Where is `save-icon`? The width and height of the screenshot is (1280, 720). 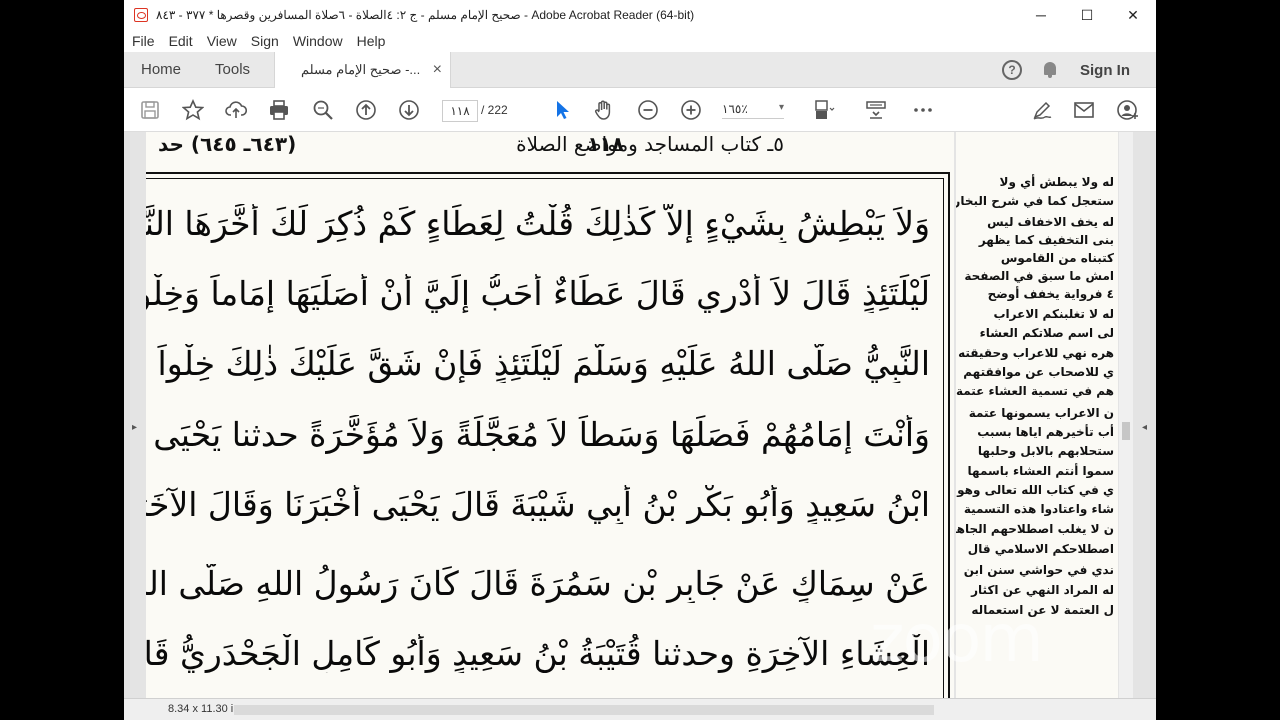 save-icon is located at coordinates (150, 110).